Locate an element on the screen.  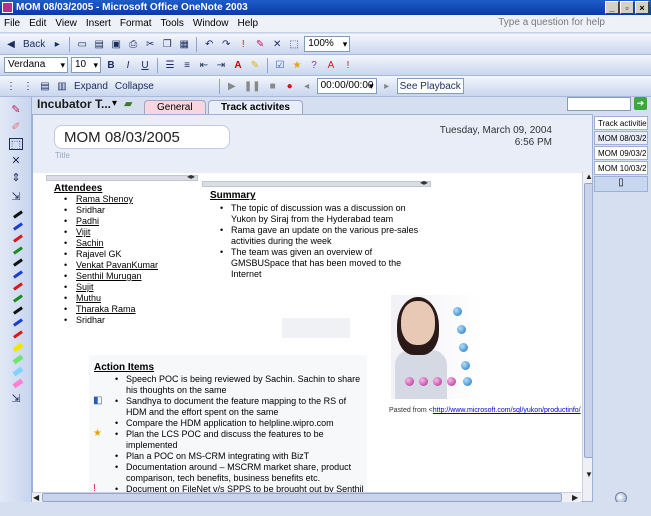
redo-icon: ↷ is located at coordinates (226, 44).